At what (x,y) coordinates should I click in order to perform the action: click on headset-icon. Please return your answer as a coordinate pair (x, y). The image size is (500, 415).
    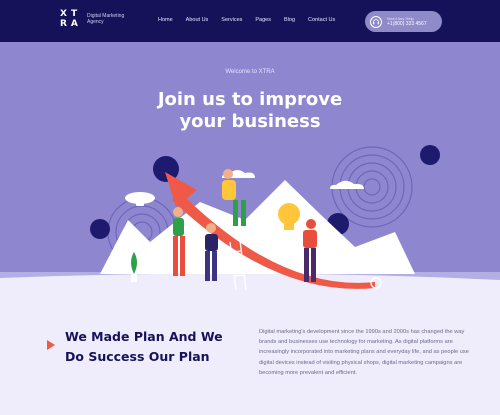
    Looking at the image, I should click on (376, 21).